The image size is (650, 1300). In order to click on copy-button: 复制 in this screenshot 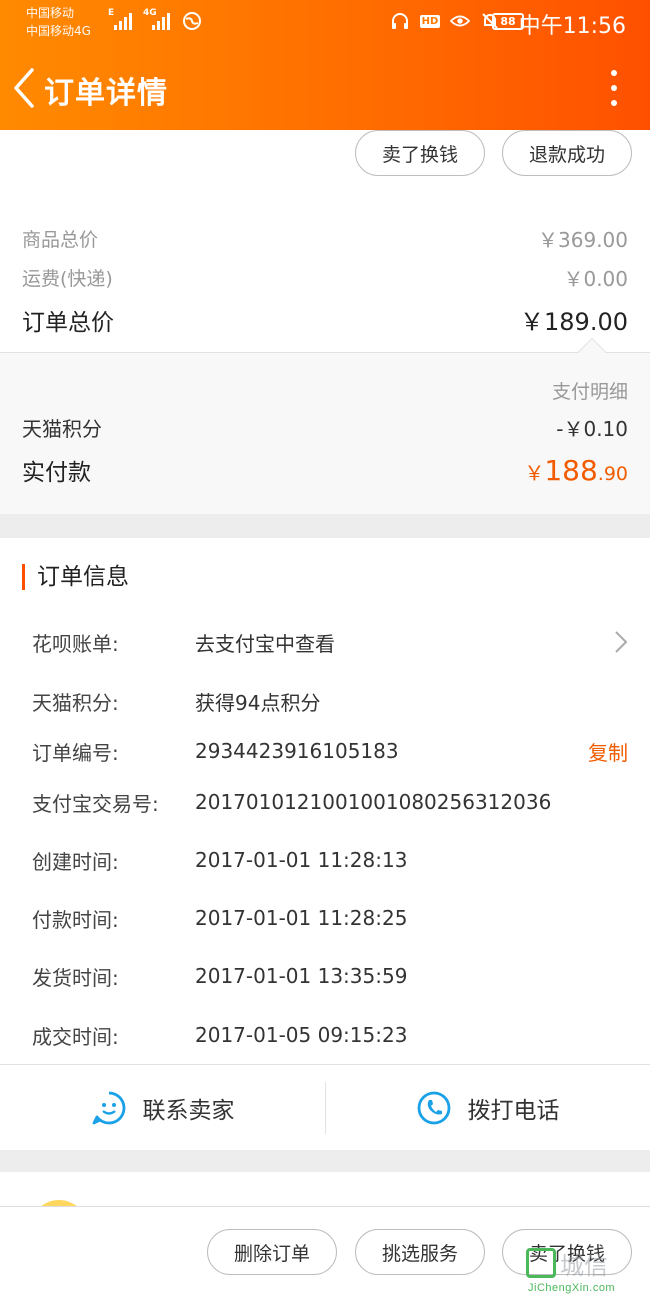, I will do `click(608, 751)`.